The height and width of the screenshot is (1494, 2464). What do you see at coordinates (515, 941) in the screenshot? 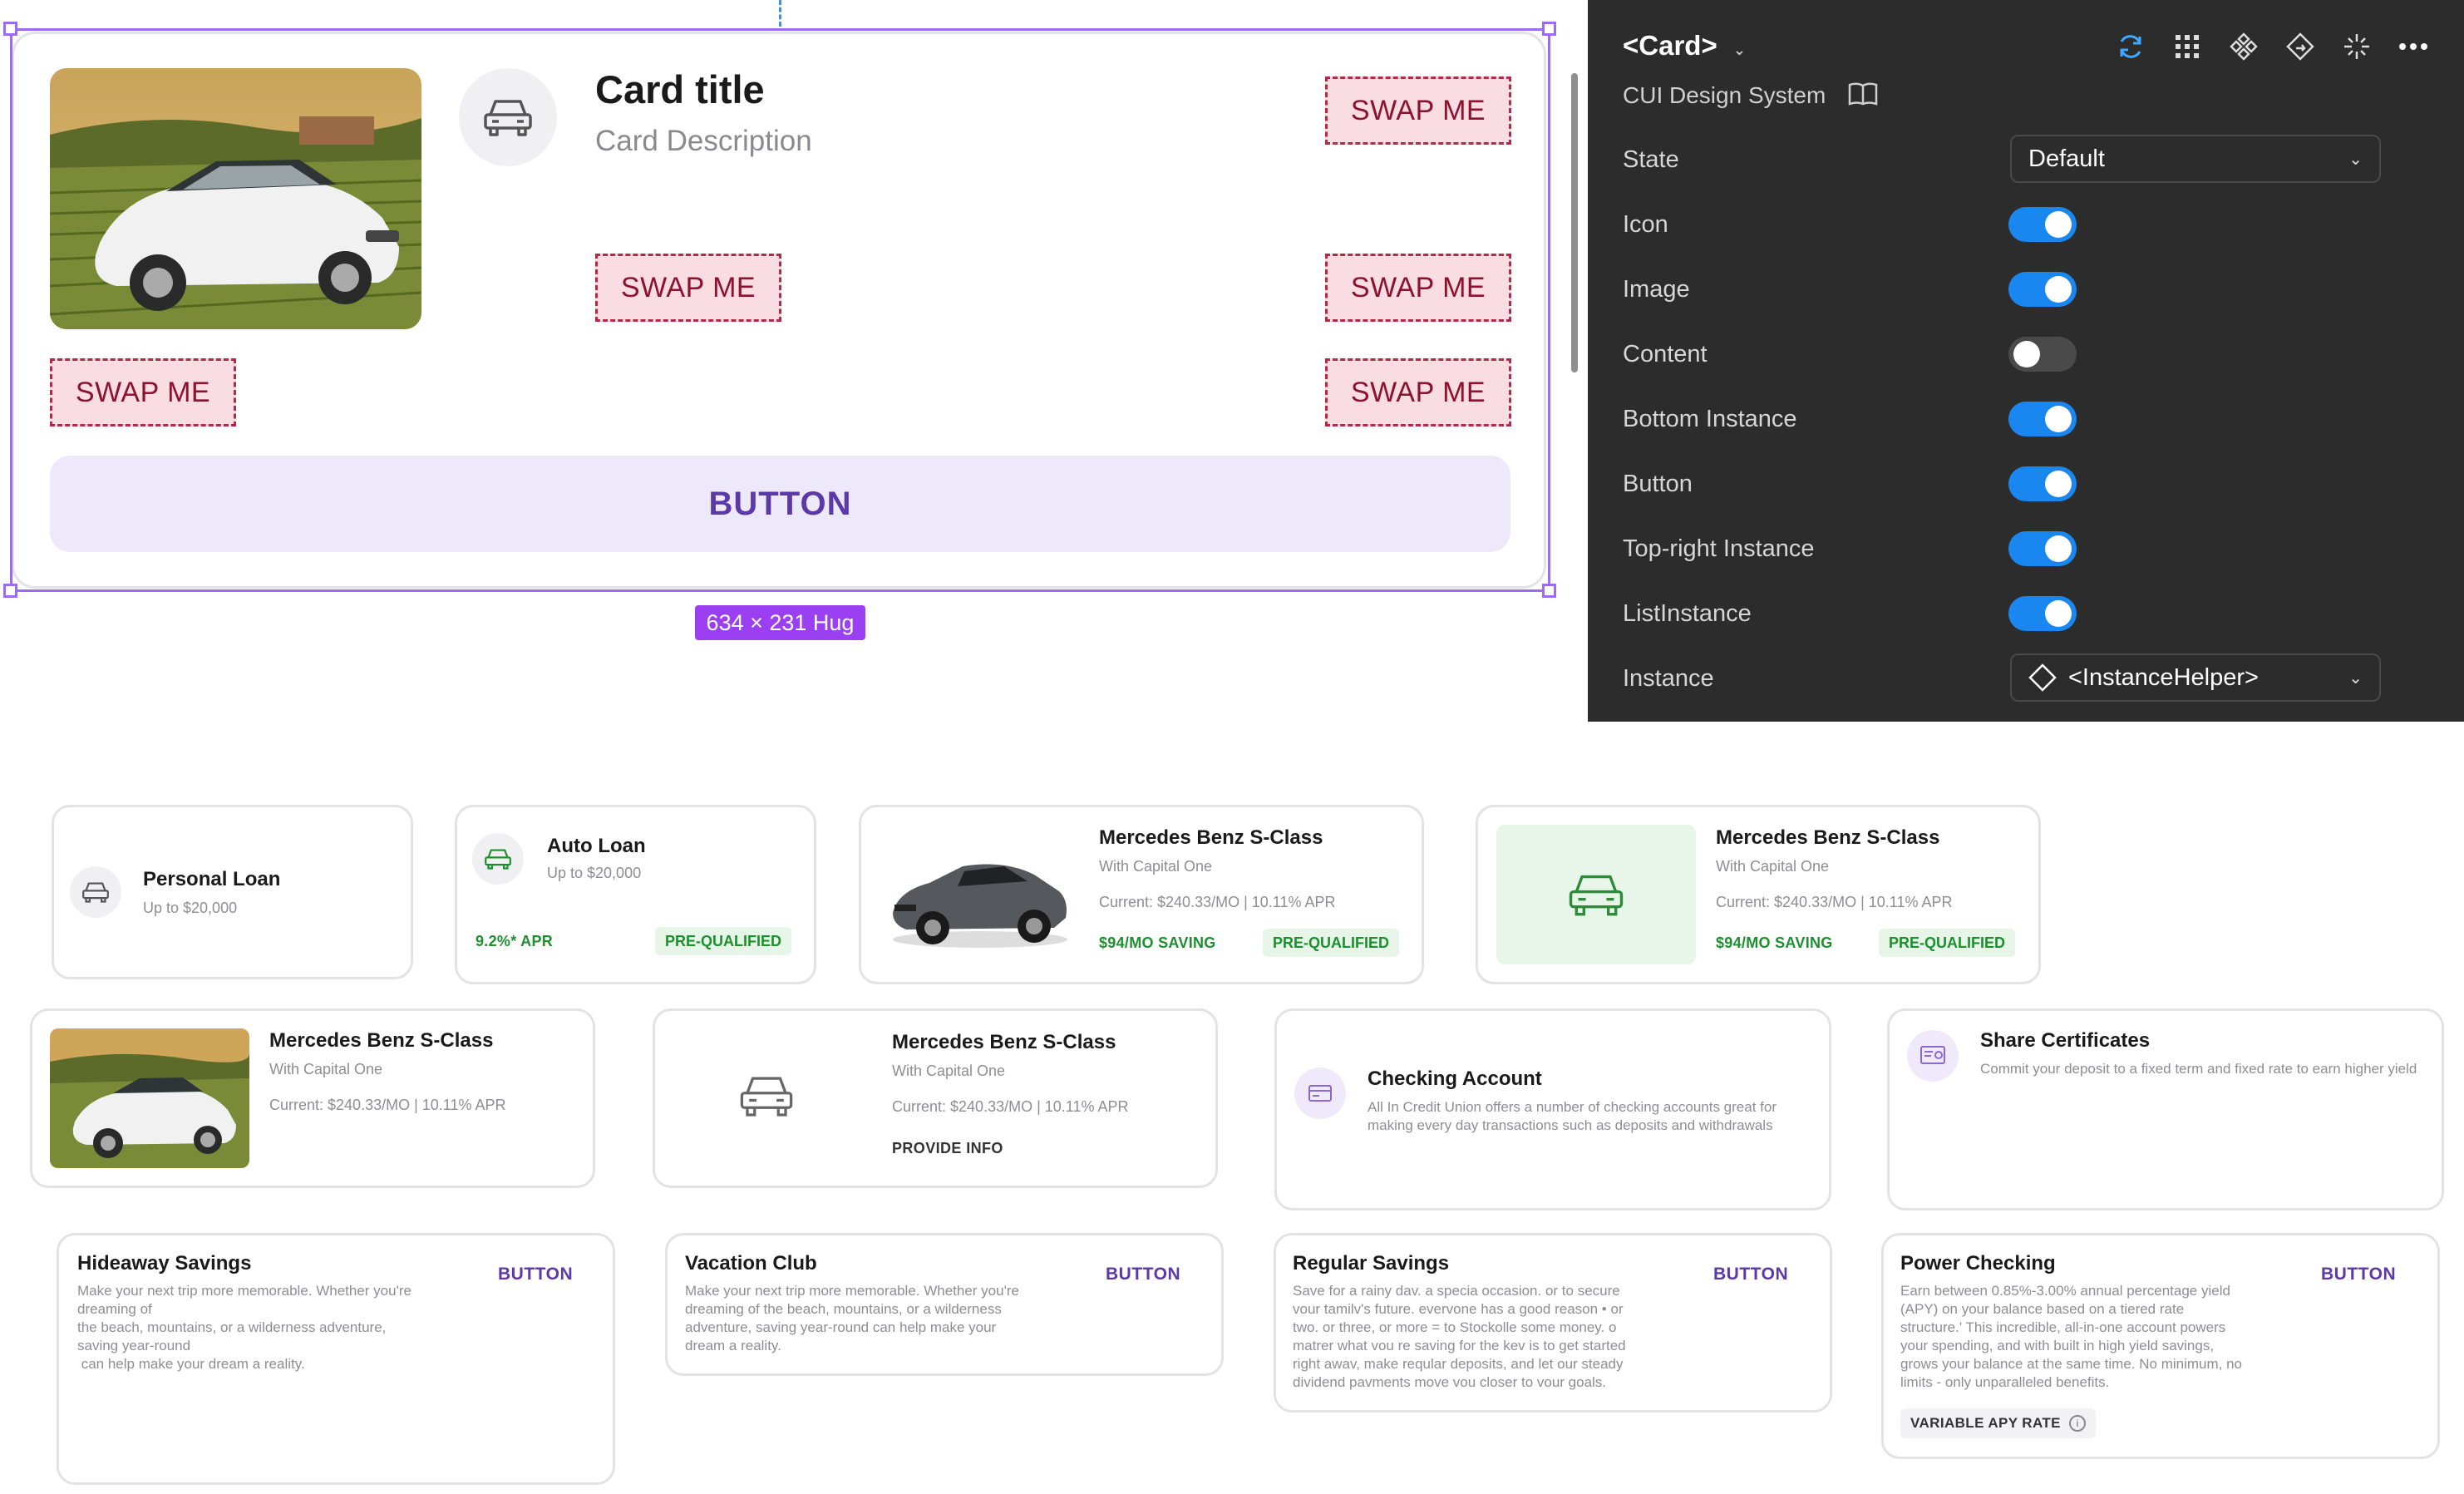
I see `apr-text: 9.2%* APR` at bounding box center [515, 941].